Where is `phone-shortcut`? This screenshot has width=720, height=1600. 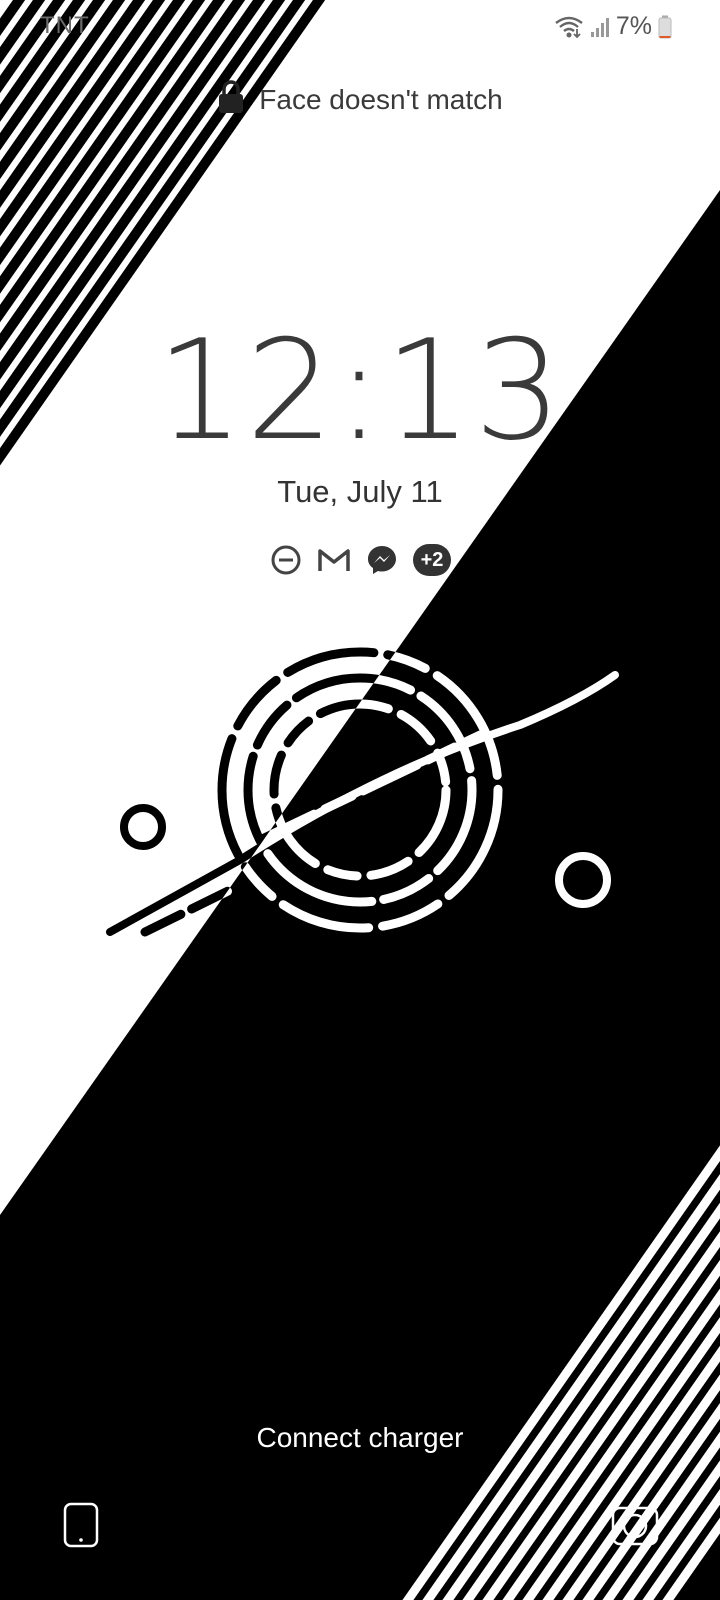
phone-shortcut is located at coordinates (81, 1527).